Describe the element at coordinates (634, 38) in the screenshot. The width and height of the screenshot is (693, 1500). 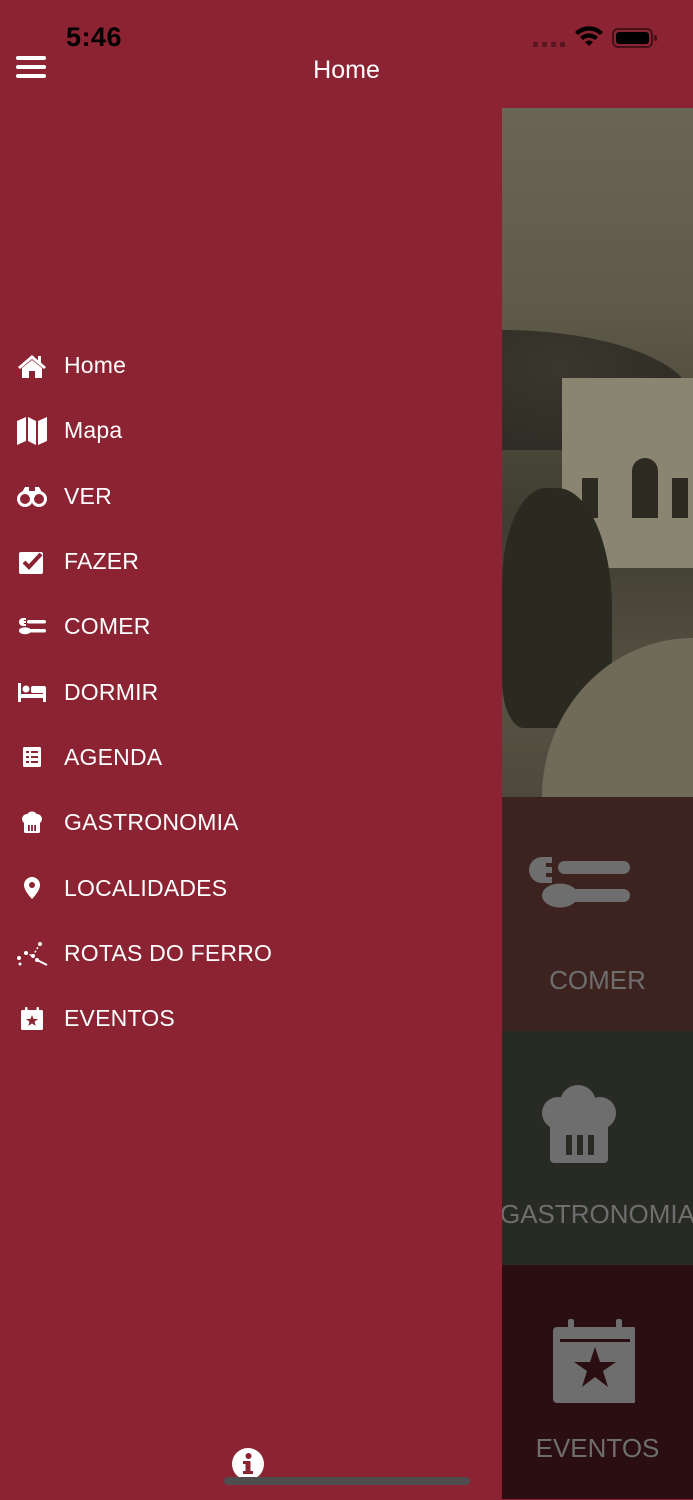
I see `battery-icon` at that location.